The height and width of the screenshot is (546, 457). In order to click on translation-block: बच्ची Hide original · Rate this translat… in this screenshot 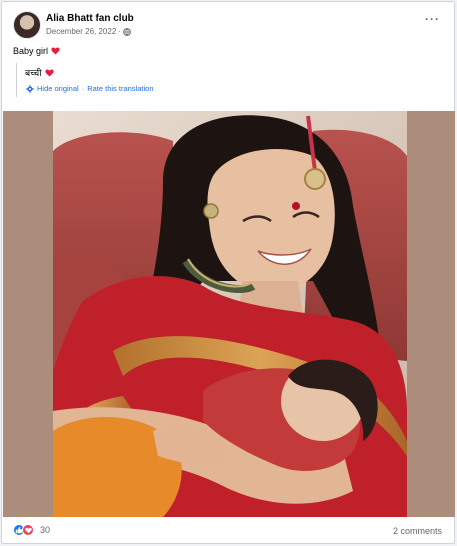, I will do `click(146, 80)`.